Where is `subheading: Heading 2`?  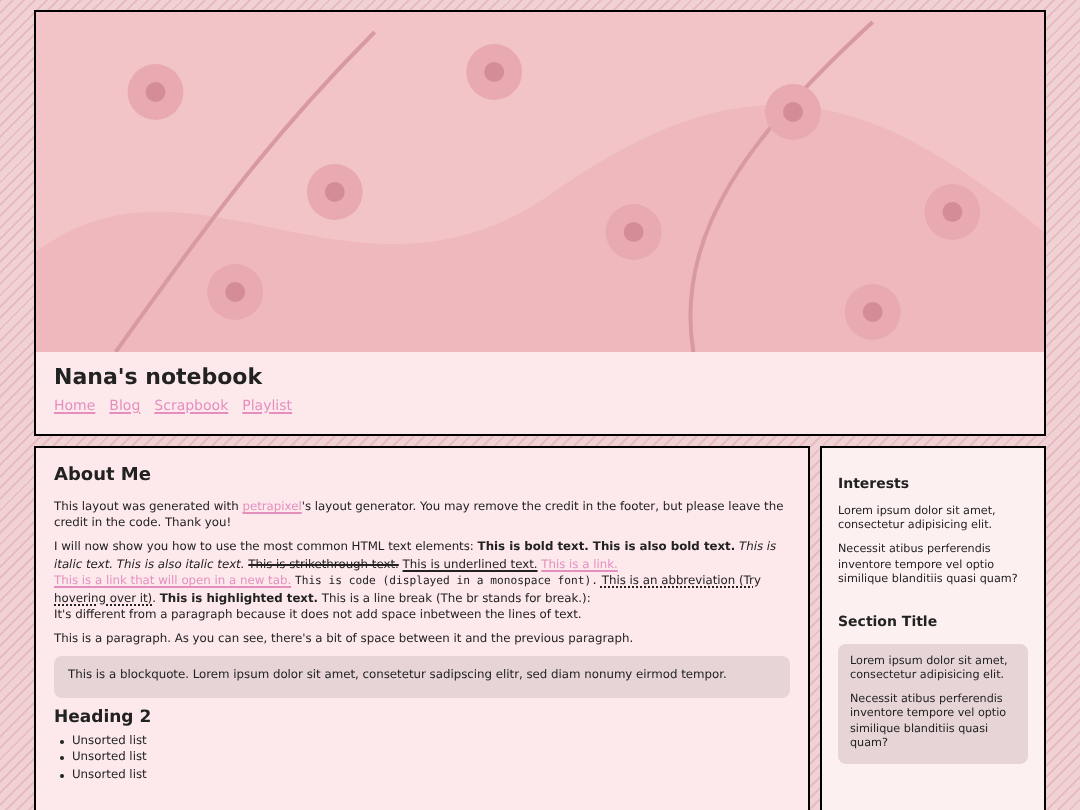
subheading: Heading 2 is located at coordinates (104, 719).